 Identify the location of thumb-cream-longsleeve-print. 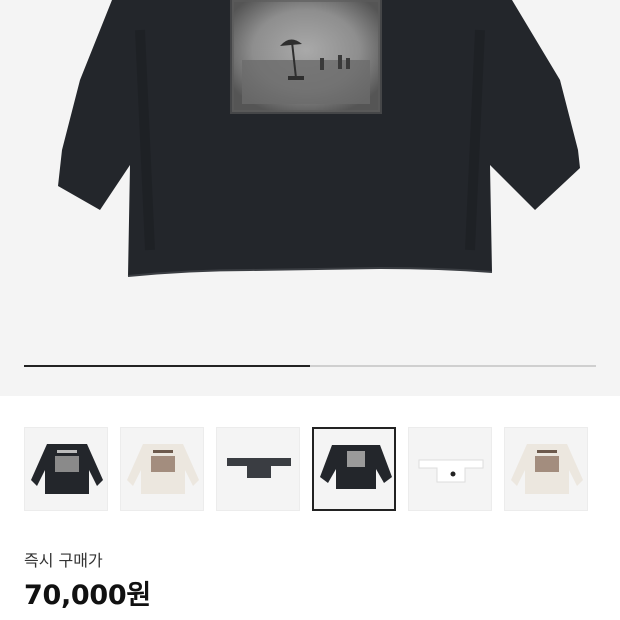
(162, 469).